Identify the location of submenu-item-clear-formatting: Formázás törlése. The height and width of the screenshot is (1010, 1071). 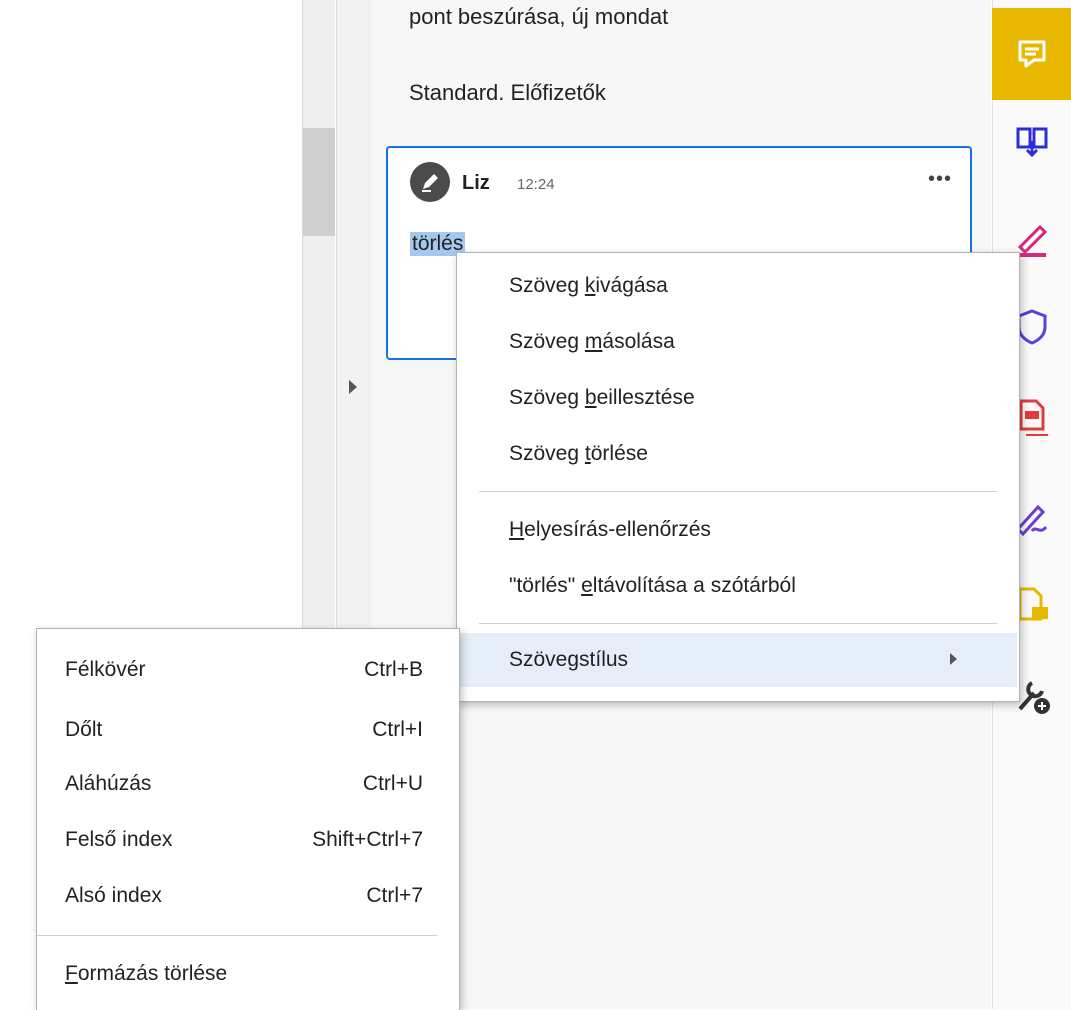
(248, 974).